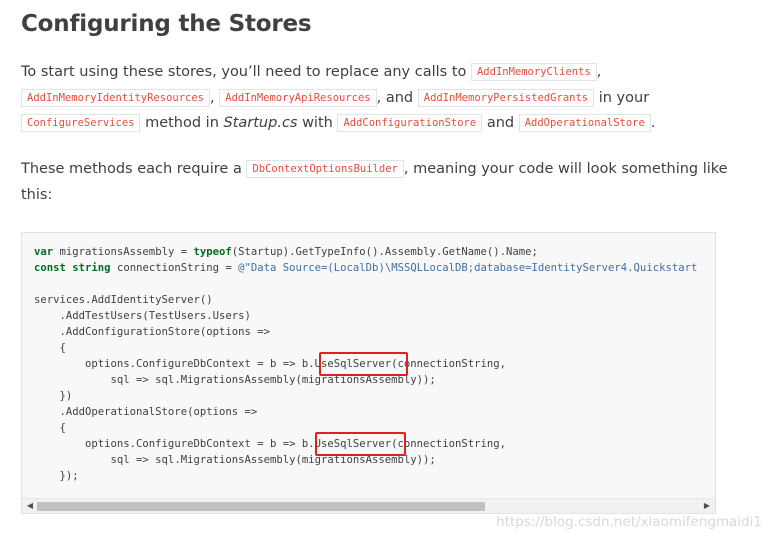  I want to click on emphasis-text: Startup.cs, so click(260, 123).